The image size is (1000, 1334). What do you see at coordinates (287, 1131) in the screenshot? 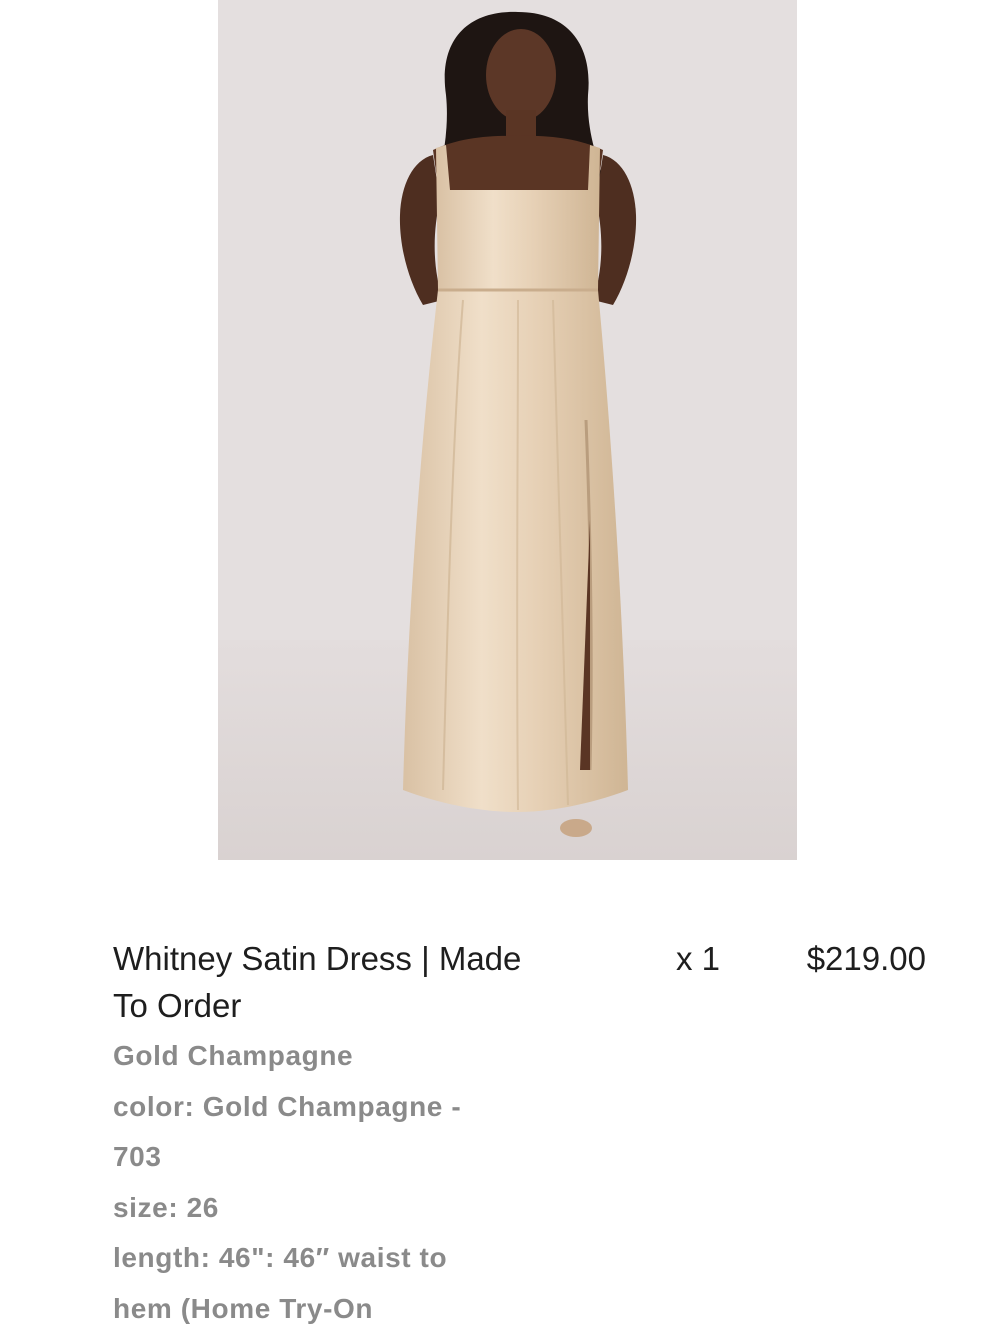
I see `color-detail: color: Gold Champagne - 703` at bounding box center [287, 1131].